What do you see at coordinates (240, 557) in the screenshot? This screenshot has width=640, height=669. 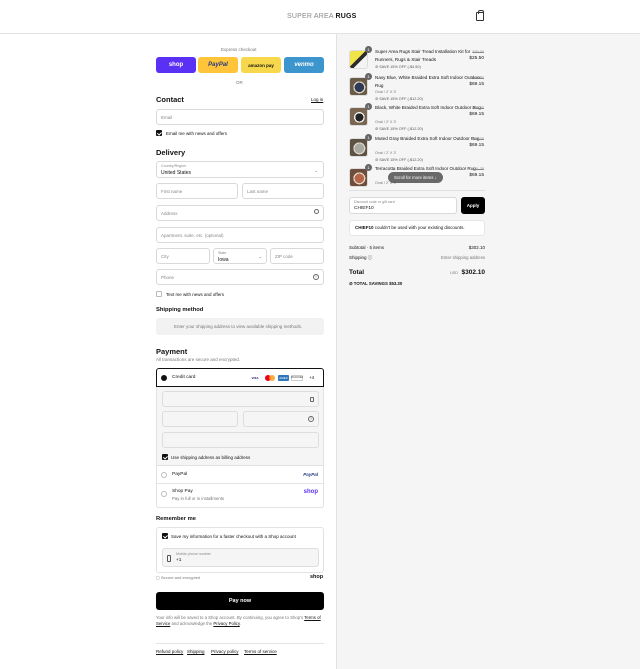 I see `mobile-phone-field: Mobile phone number +1` at bounding box center [240, 557].